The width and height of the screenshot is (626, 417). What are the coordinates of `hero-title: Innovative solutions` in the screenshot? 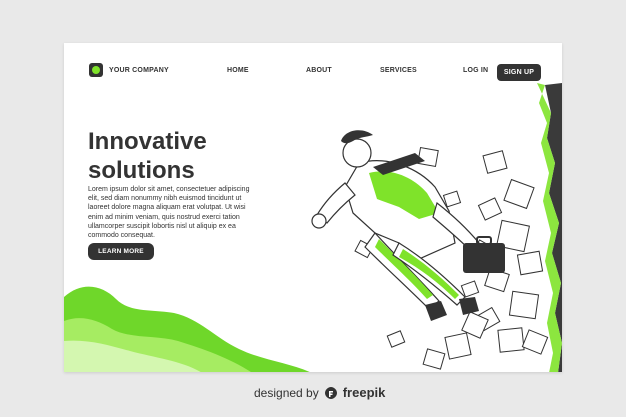 It's located at (147, 156).